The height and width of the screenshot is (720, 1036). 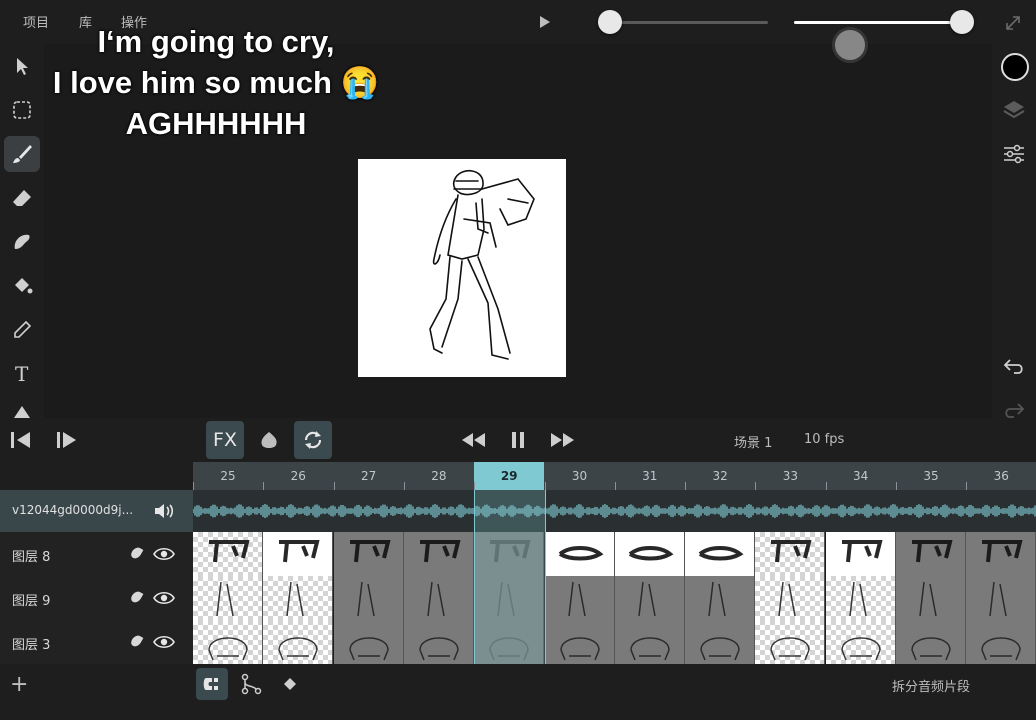 What do you see at coordinates (545, 22) in the screenshot?
I see `play-icon` at bounding box center [545, 22].